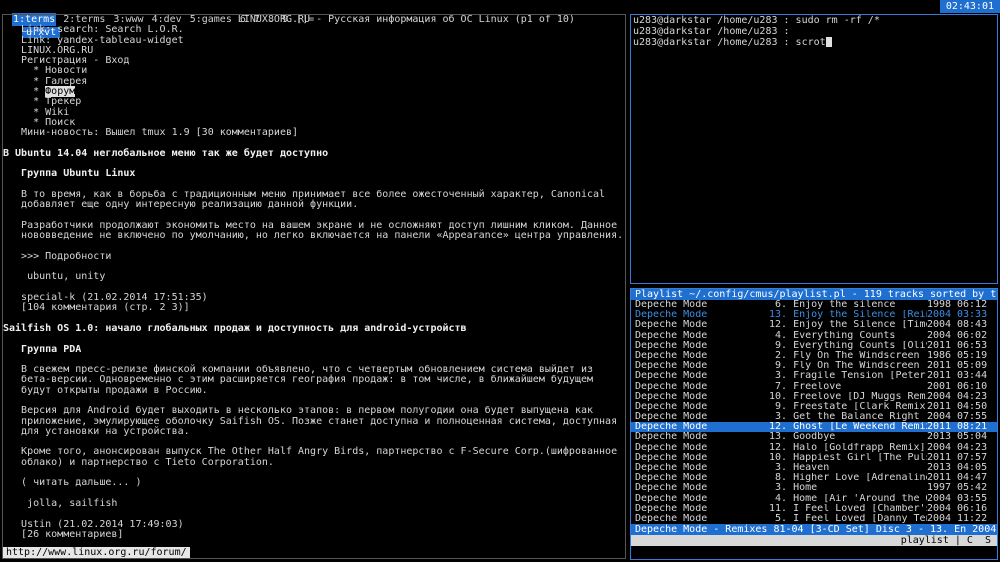 The height and width of the screenshot is (562, 1000). What do you see at coordinates (790, 488) in the screenshot?
I see `track-title: 3. Home` at bounding box center [790, 488].